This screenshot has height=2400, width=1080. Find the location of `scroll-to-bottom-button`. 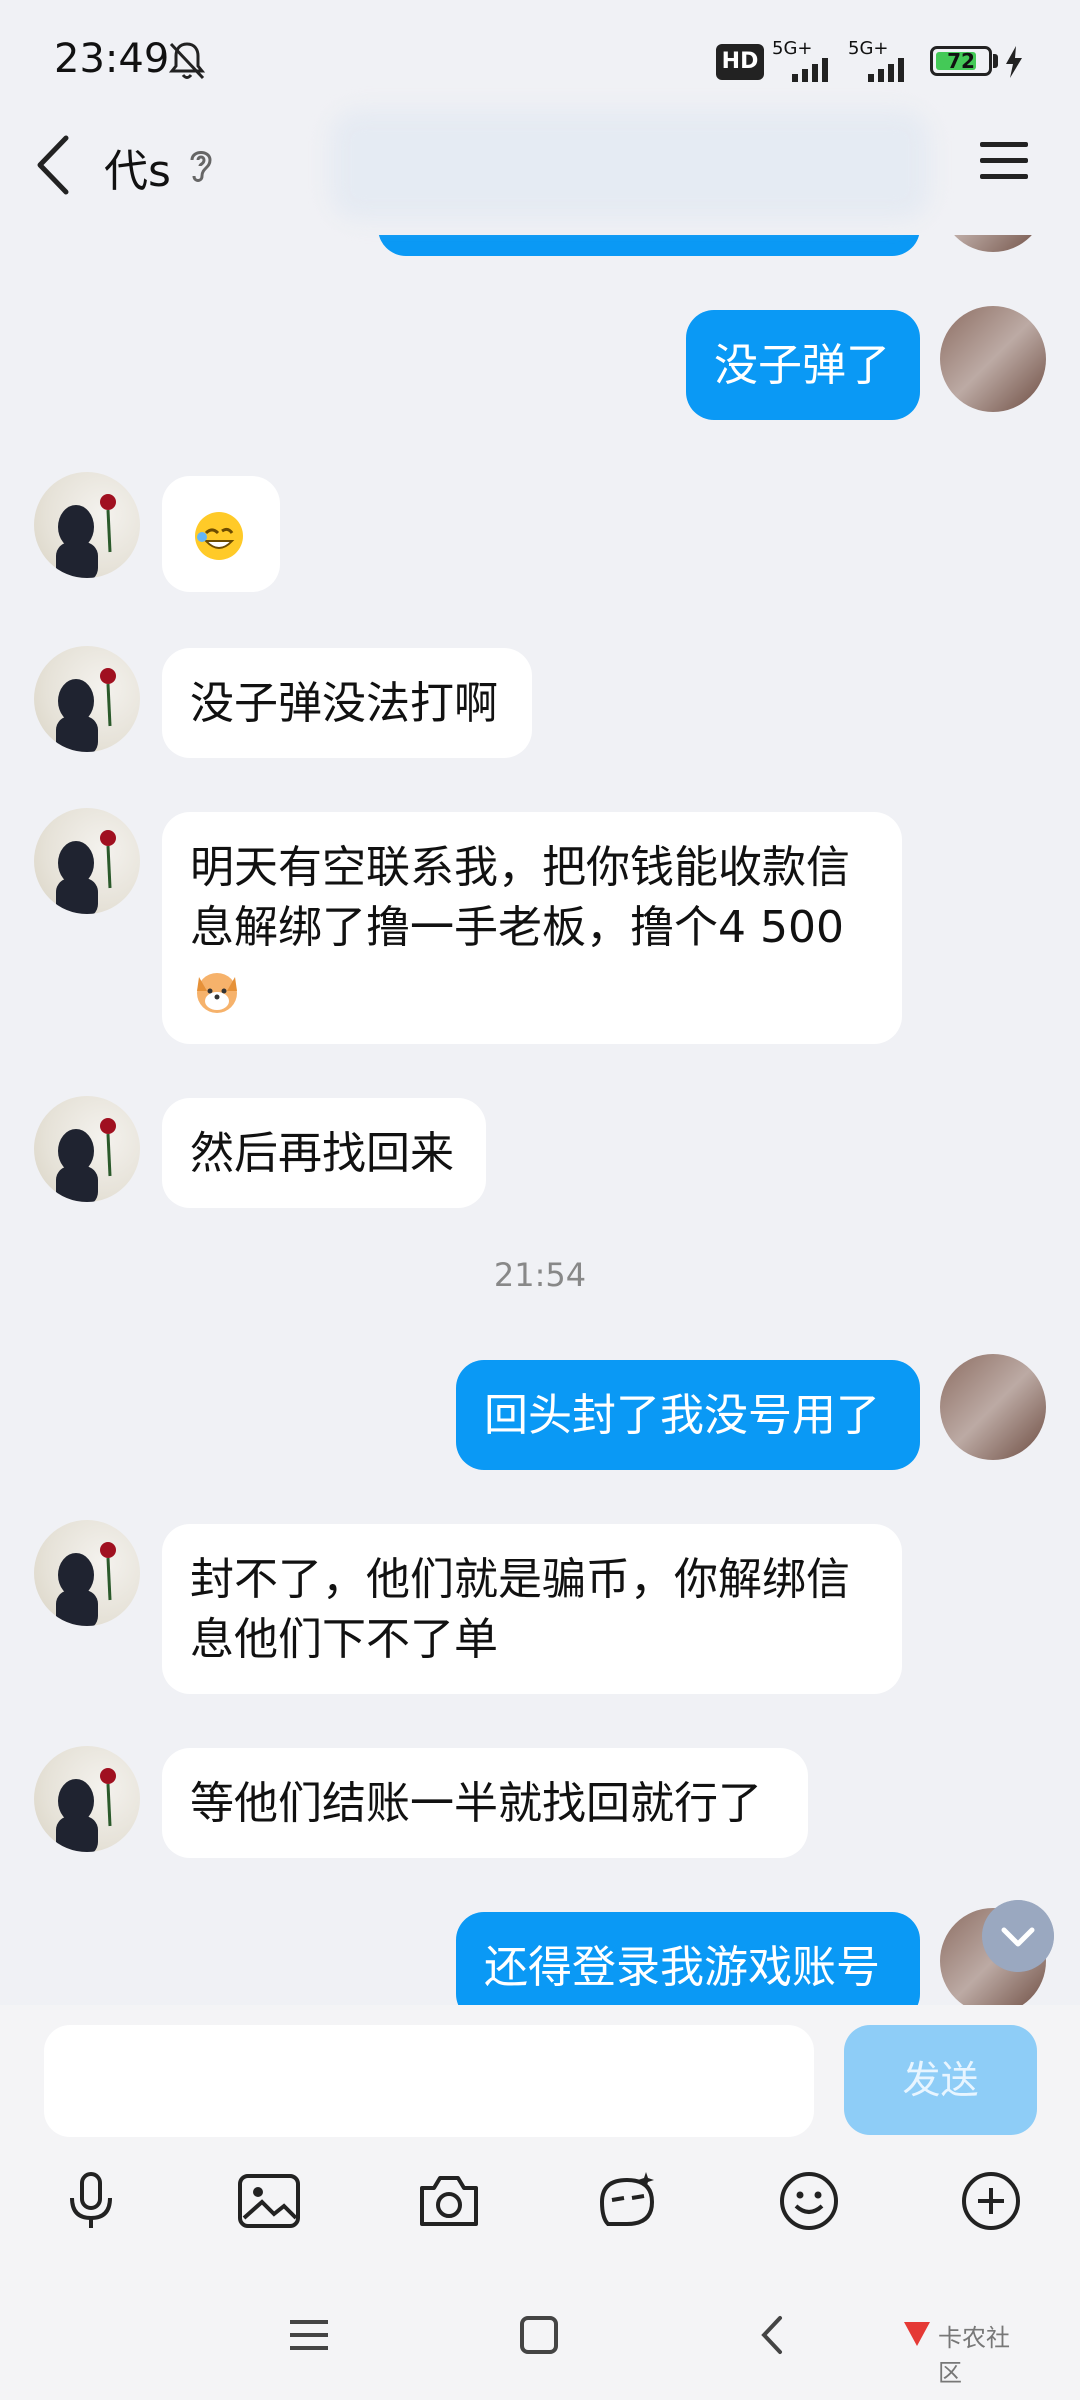

scroll-to-bottom-button is located at coordinates (1018, 1936).